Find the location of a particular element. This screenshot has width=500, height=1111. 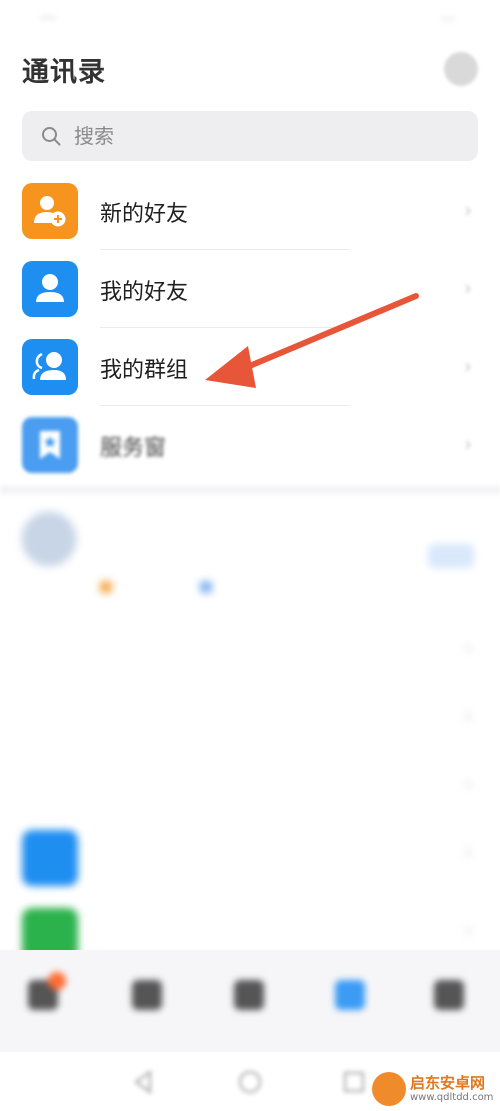

menu-item-label: 我的好友 is located at coordinates (144, 292).